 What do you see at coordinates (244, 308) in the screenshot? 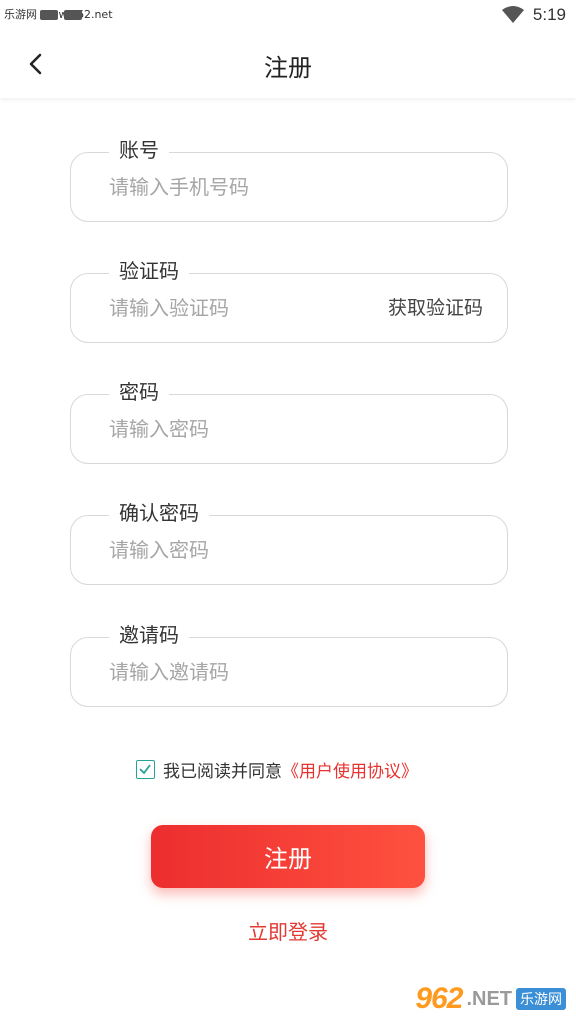
I see `code-input` at bounding box center [244, 308].